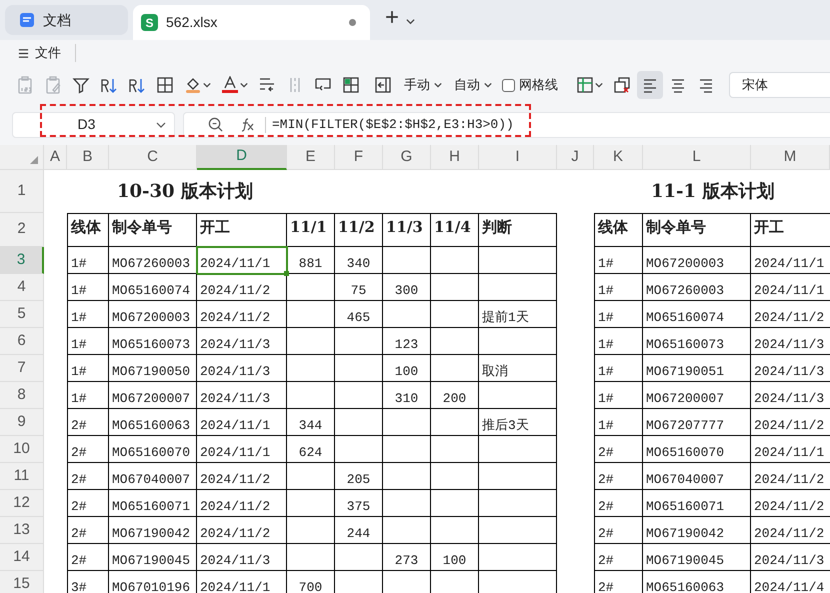 The image size is (830, 593). I want to click on sort-descending-icon, so click(137, 85).